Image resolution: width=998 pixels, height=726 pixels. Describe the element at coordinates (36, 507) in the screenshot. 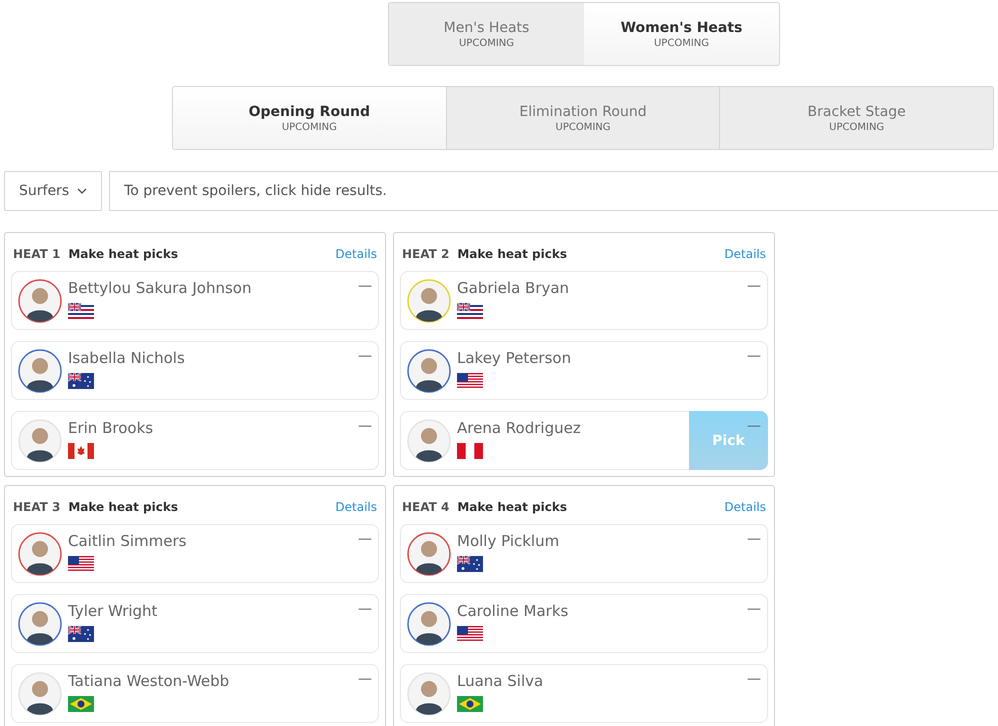

I see `heat-number: HEAT 3` at that location.